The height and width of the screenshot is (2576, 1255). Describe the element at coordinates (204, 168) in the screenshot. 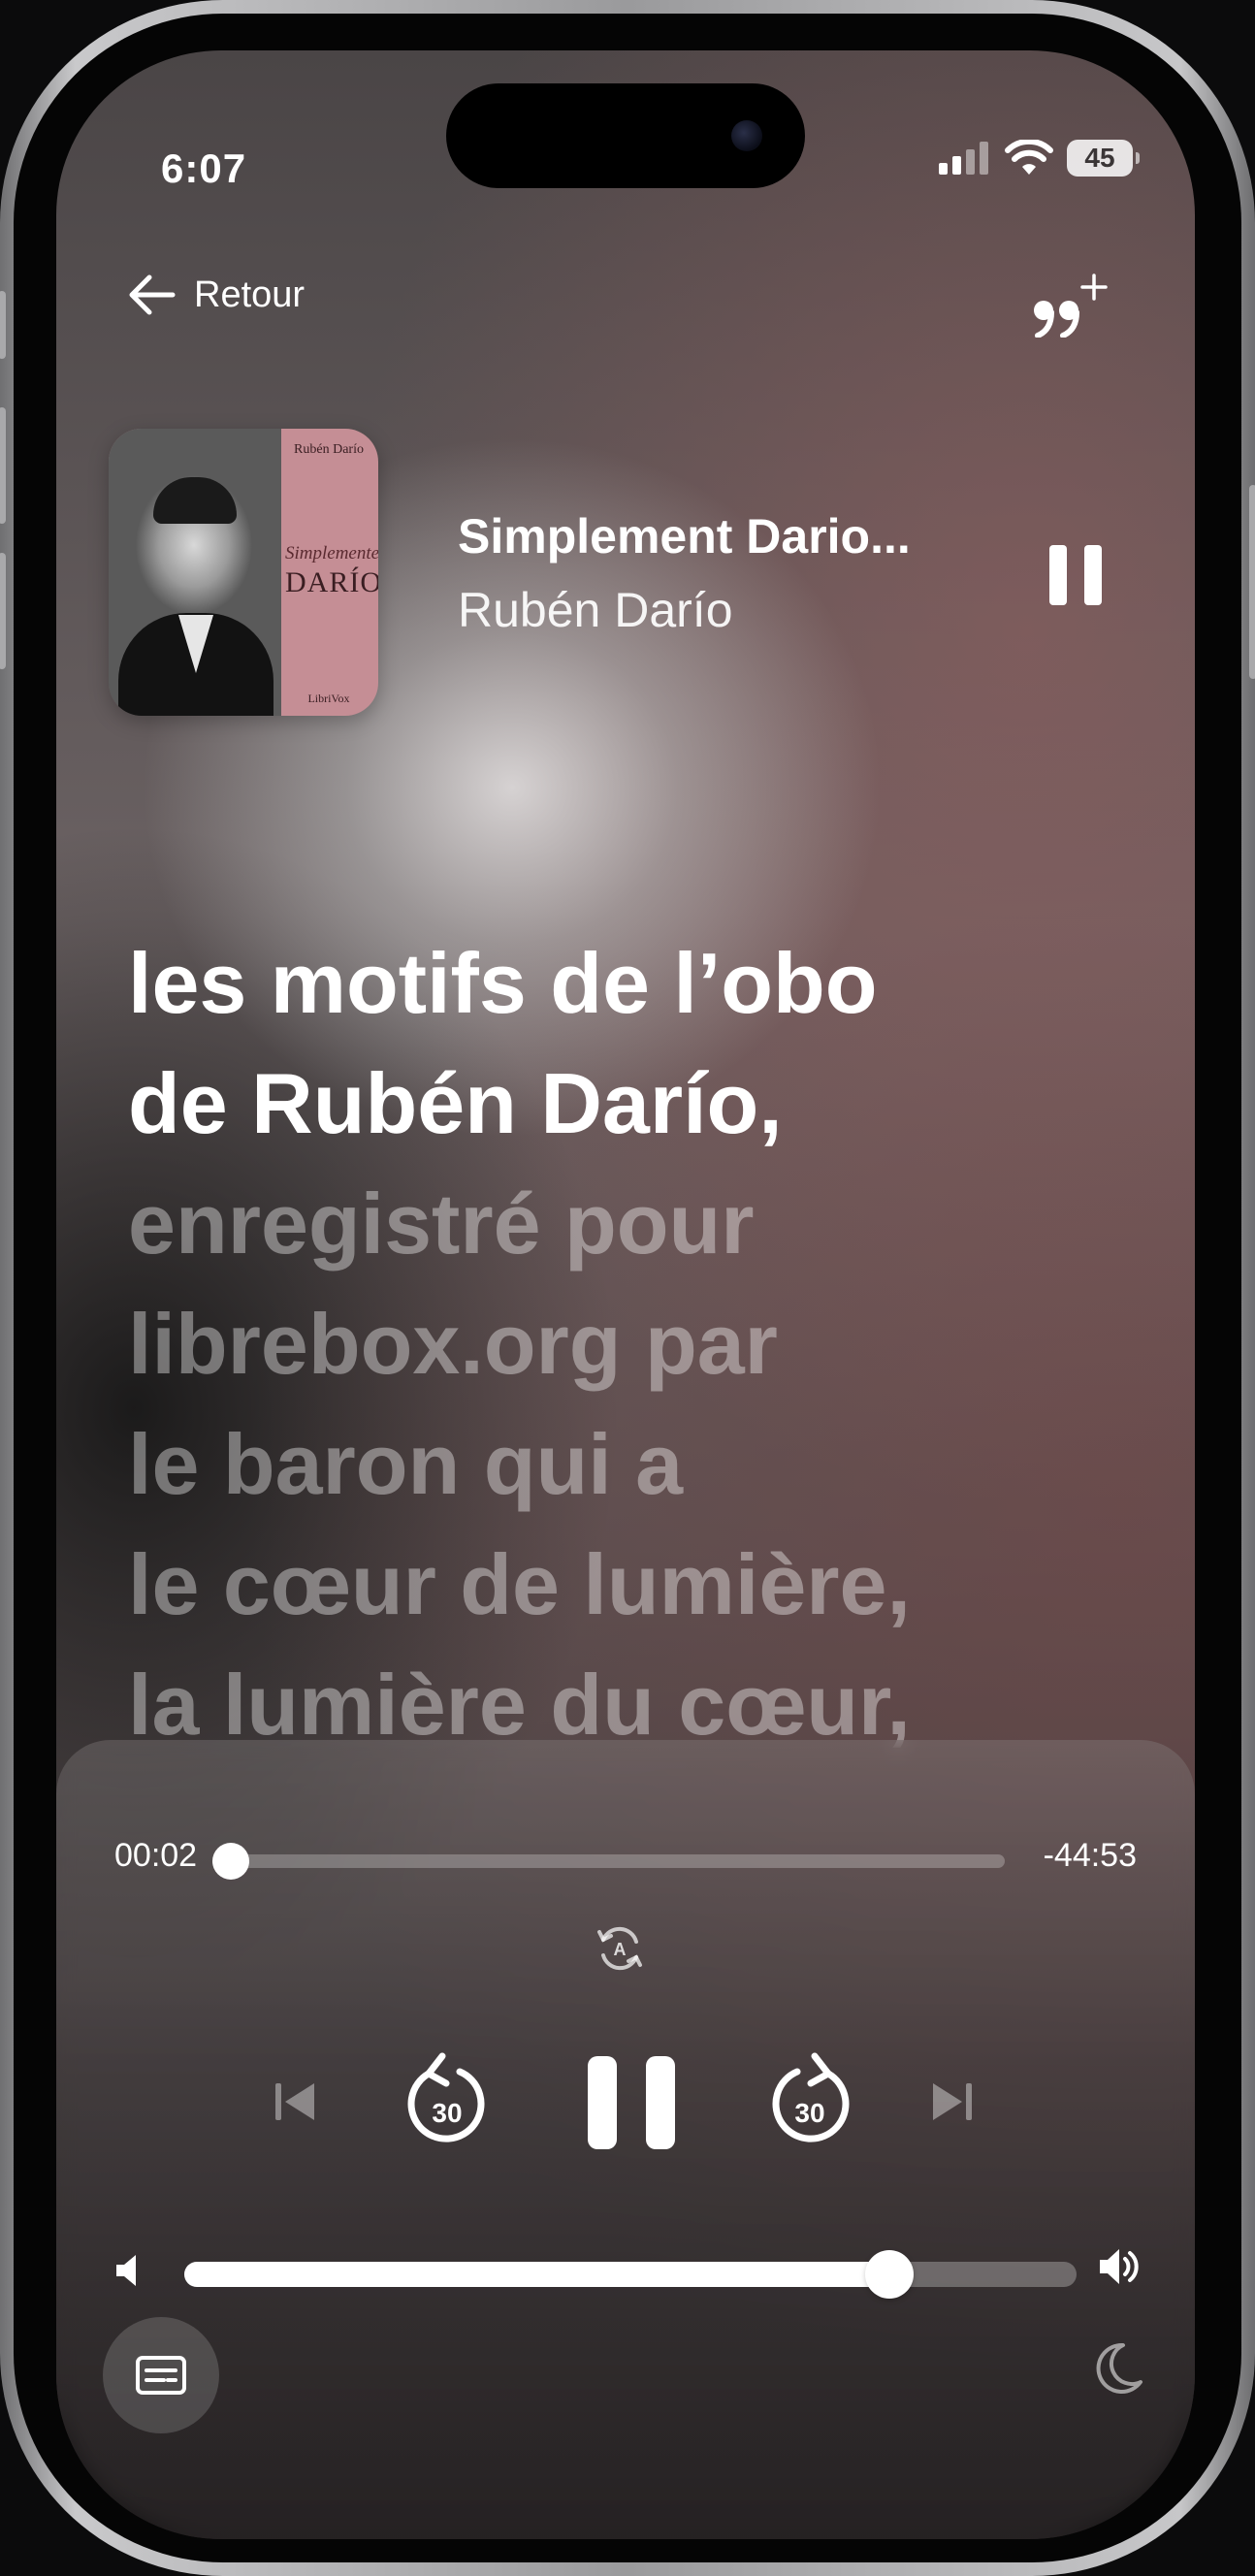

I see `status-time: 6:07` at that location.